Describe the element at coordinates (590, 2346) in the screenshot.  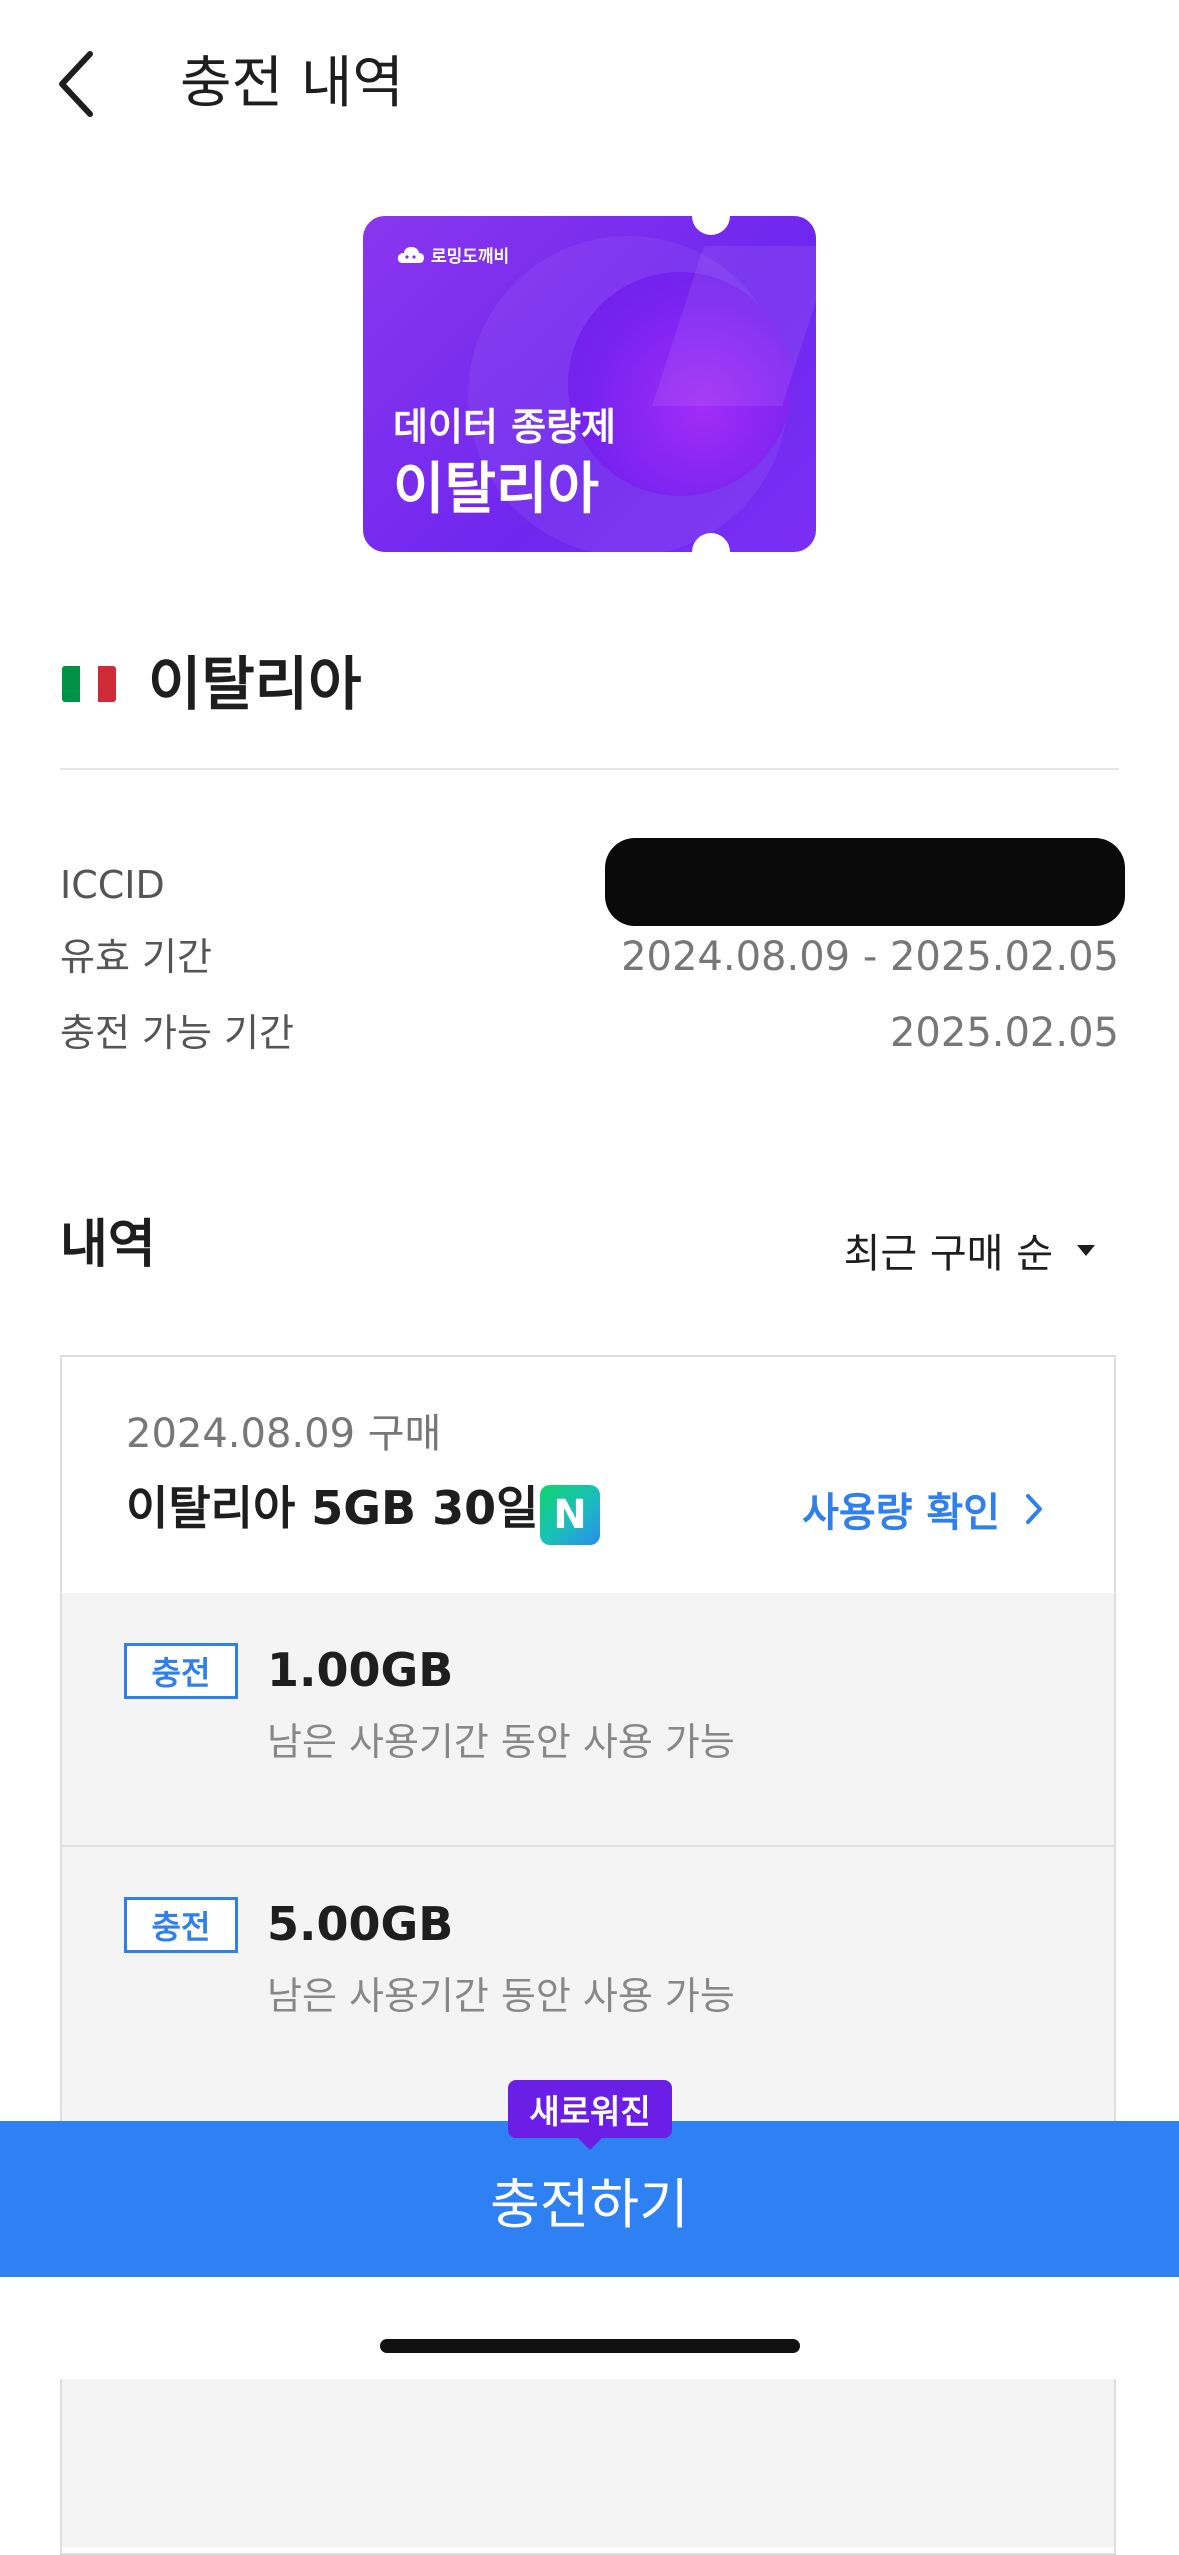
I see `home-indicator` at that location.